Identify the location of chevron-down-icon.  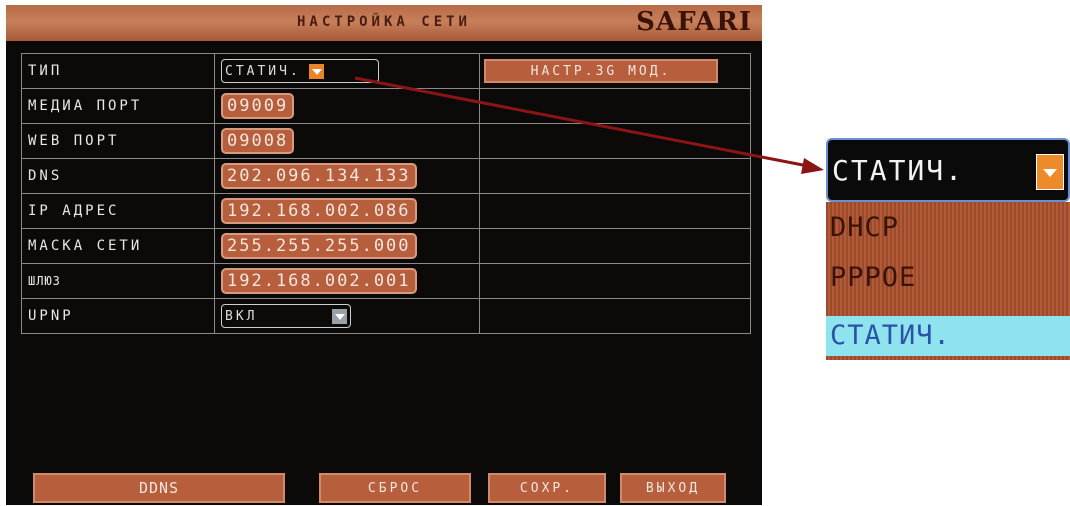
(1050, 172).